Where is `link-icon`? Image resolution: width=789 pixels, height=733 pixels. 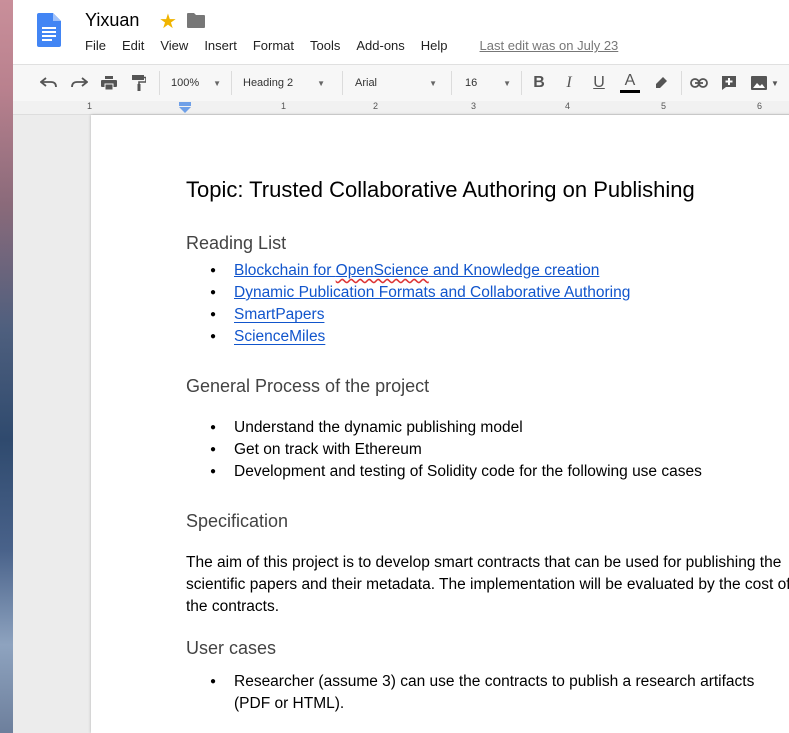 link-icon is located at coordinates (699, 83).